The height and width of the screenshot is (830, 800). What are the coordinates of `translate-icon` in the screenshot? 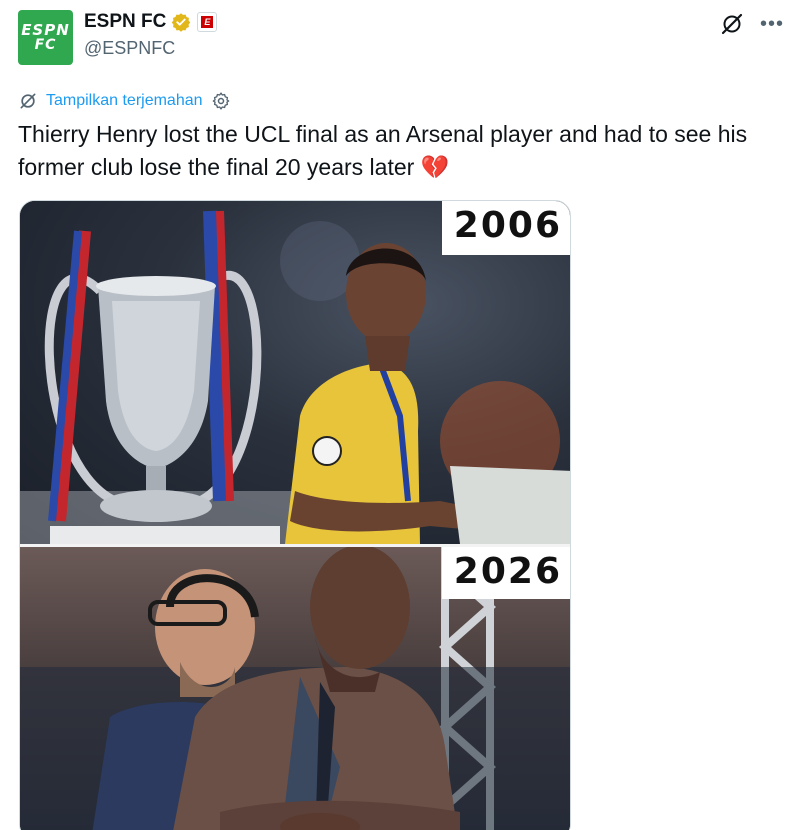 It's located at (28, 101).